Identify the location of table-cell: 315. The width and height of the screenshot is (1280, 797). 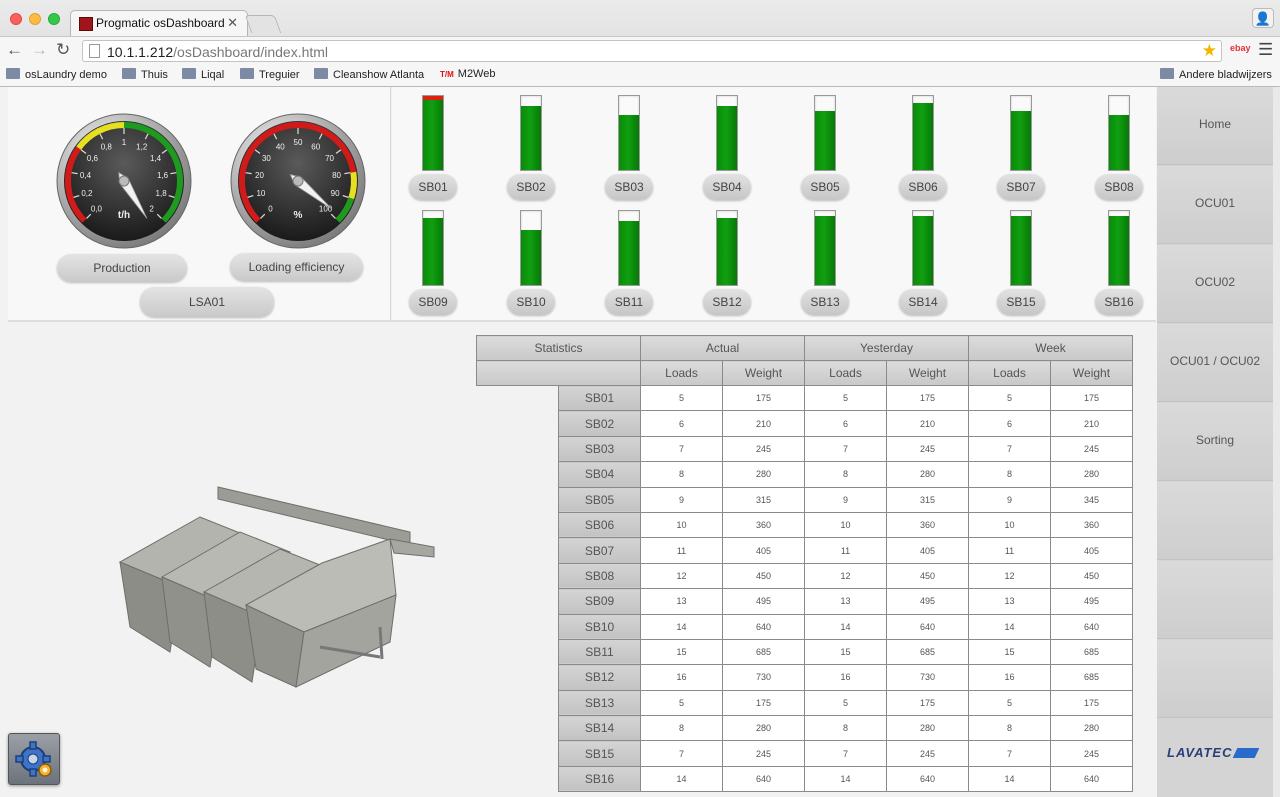
(927, 499).